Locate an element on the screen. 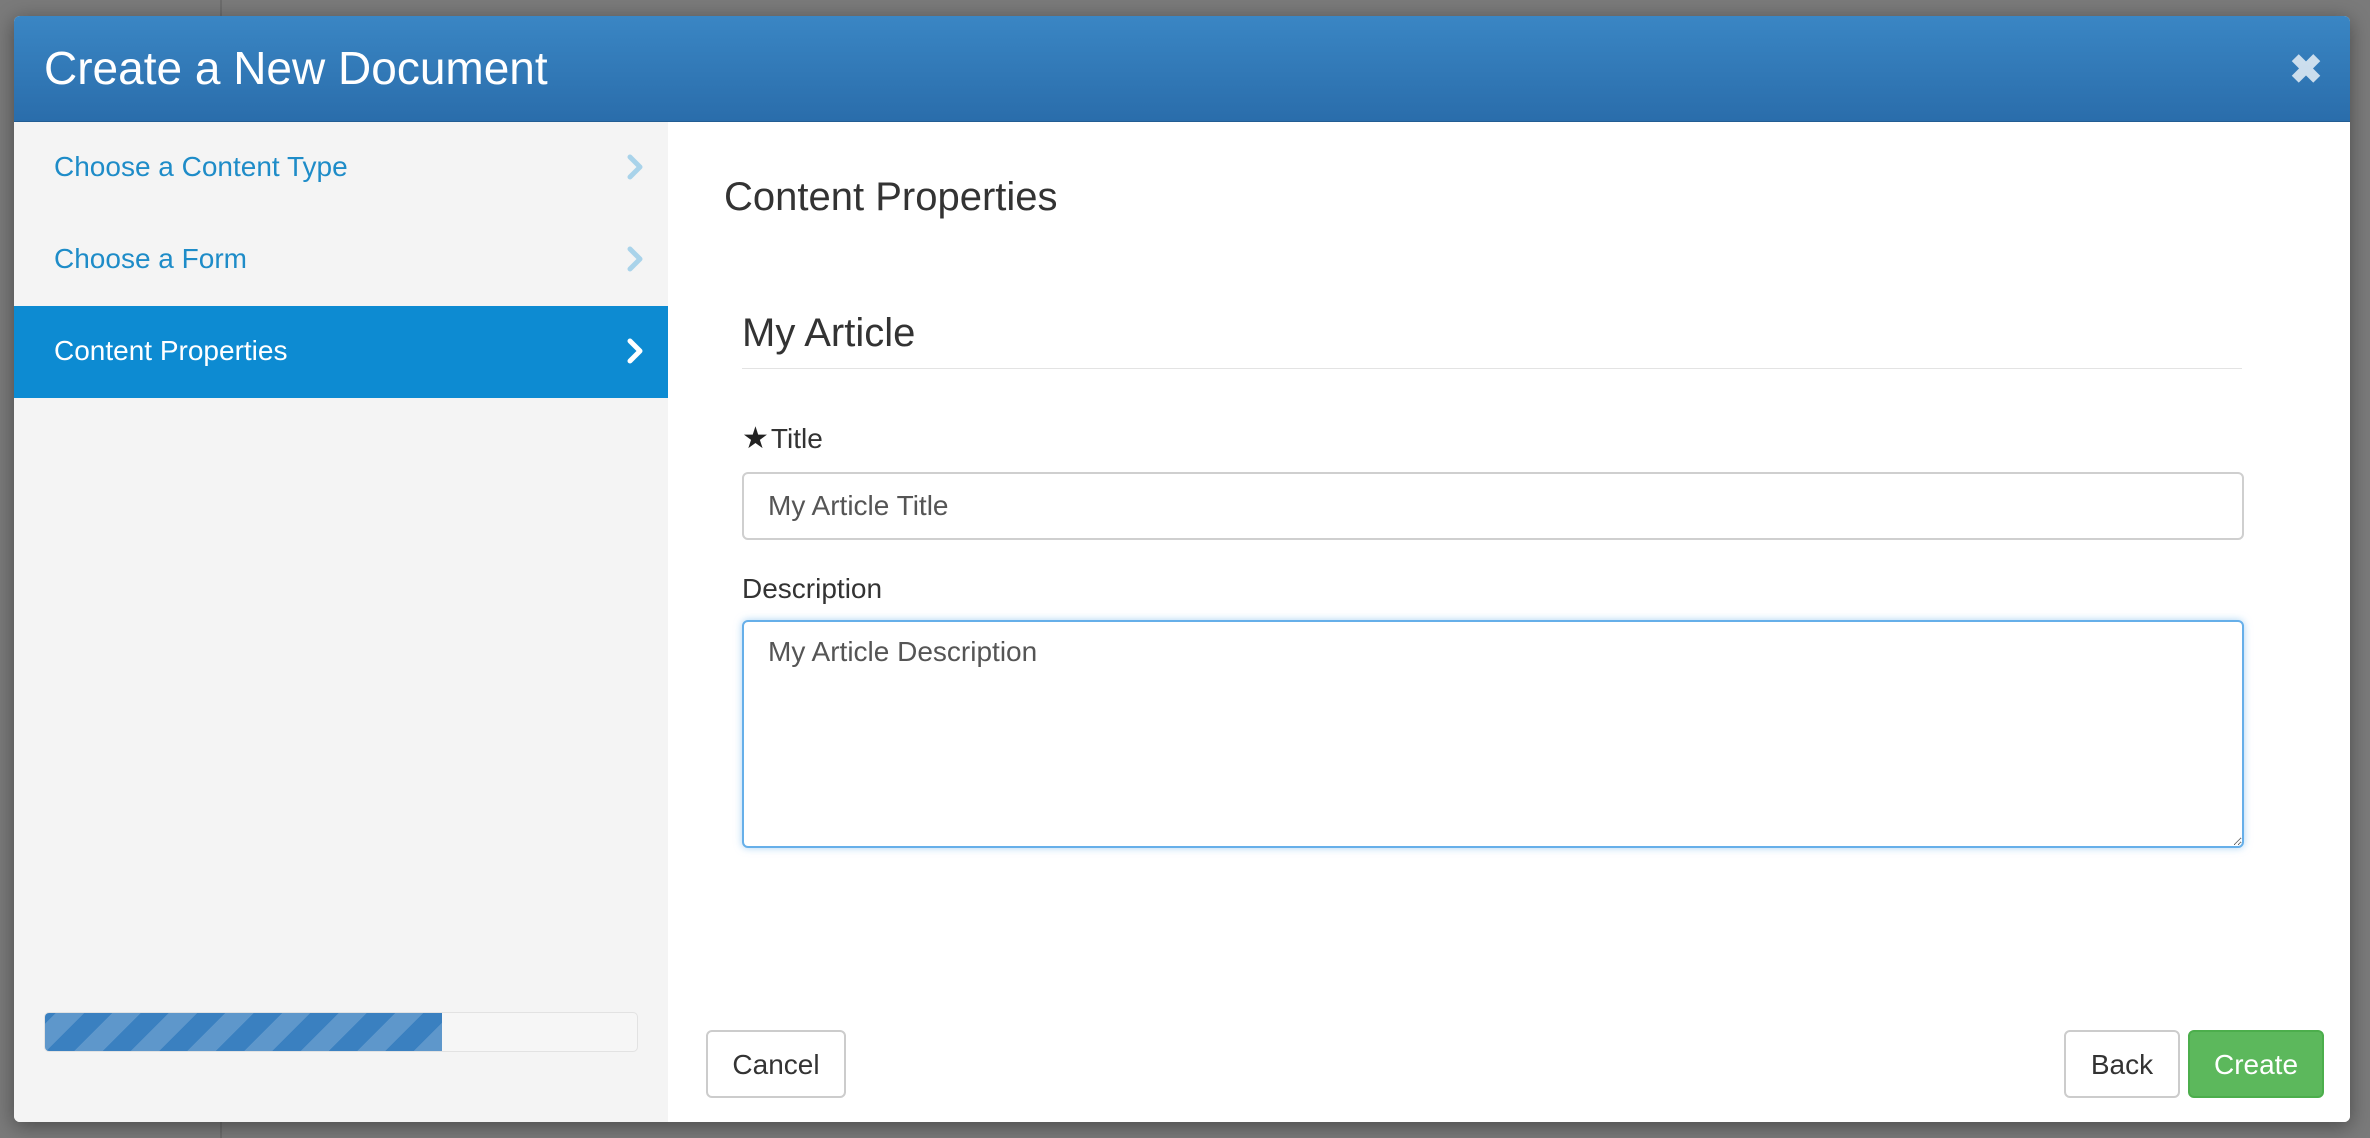 The height and width of the screenshot is (1138, 2370). step-label: Content Properties is located at coordinates (171, 350).